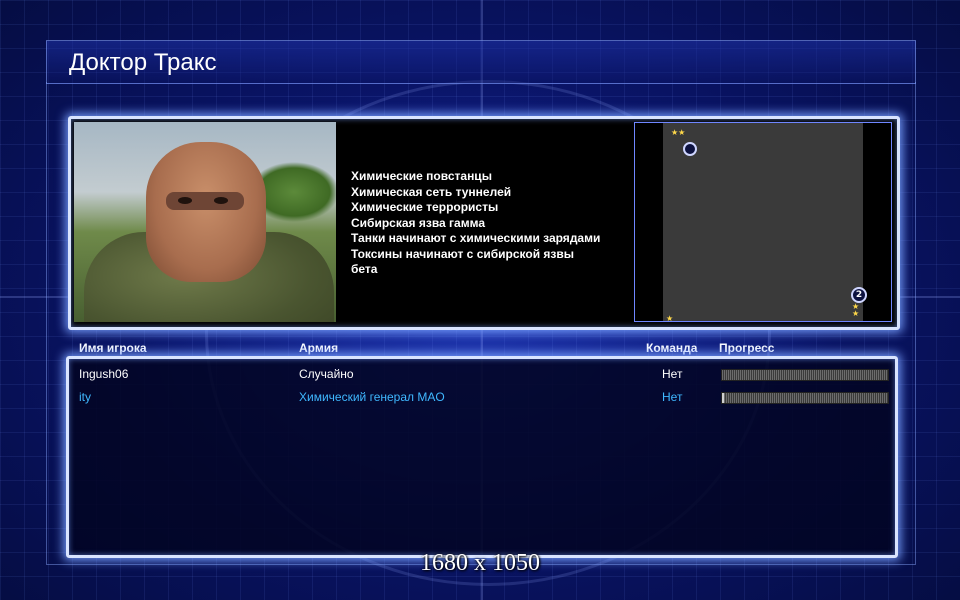  What do you see at coordinates (463, 253) in the screenshot?
I see `description-line: Токсины начинают с сибирской язвы` at bounding box center [463, 253].